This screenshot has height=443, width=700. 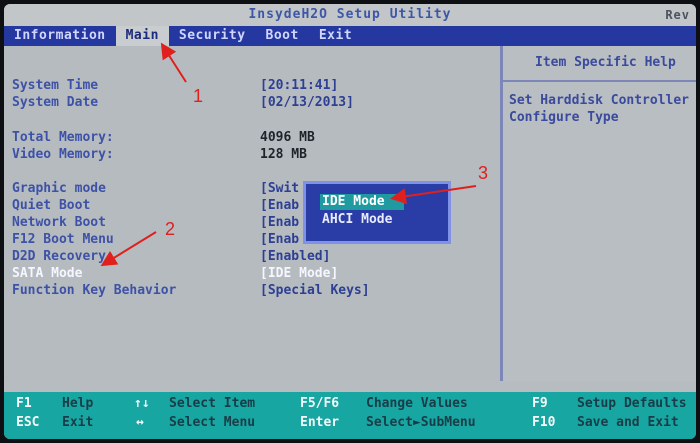 What do you see at coordinates (128, 249) in the screenshot?
I see `arrow-to-sata-mode` at bounding box center [128, 249].